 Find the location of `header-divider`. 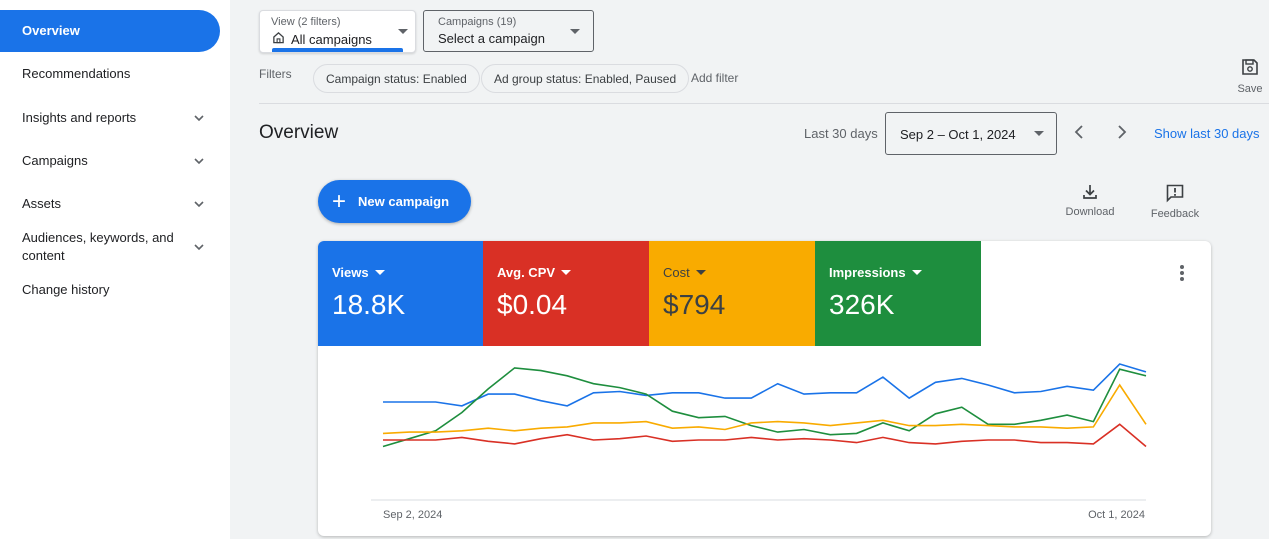

header-divider is located at coordinates (764, 103).